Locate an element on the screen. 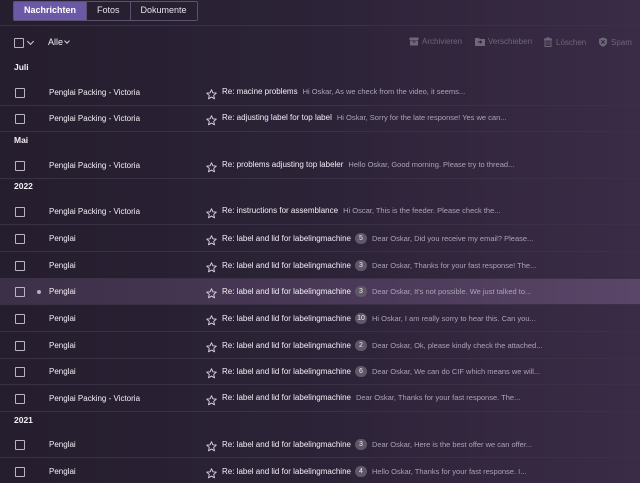  archive-button: Archivieren is located at coordinates (435, 41).